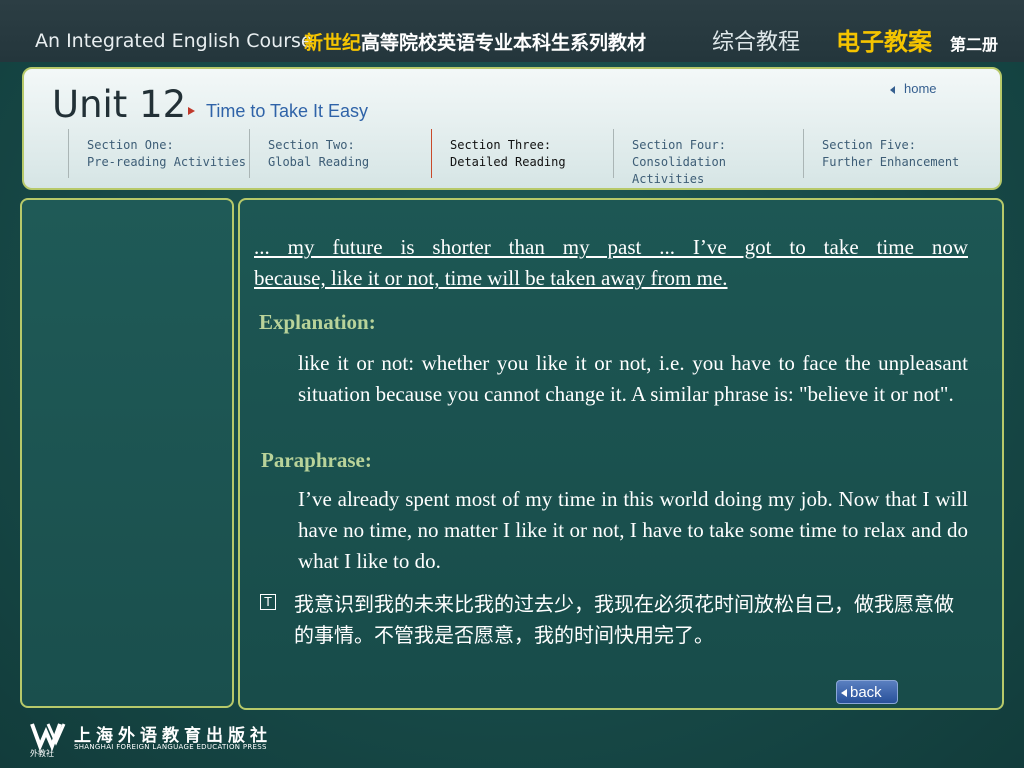 Image resolution: width=1024 pixels, height=768 pixels. What do you see at coordinates (119, 104) in the screenshot?
I see `unit-title: Unit 12` at bounding box center [119, 104].